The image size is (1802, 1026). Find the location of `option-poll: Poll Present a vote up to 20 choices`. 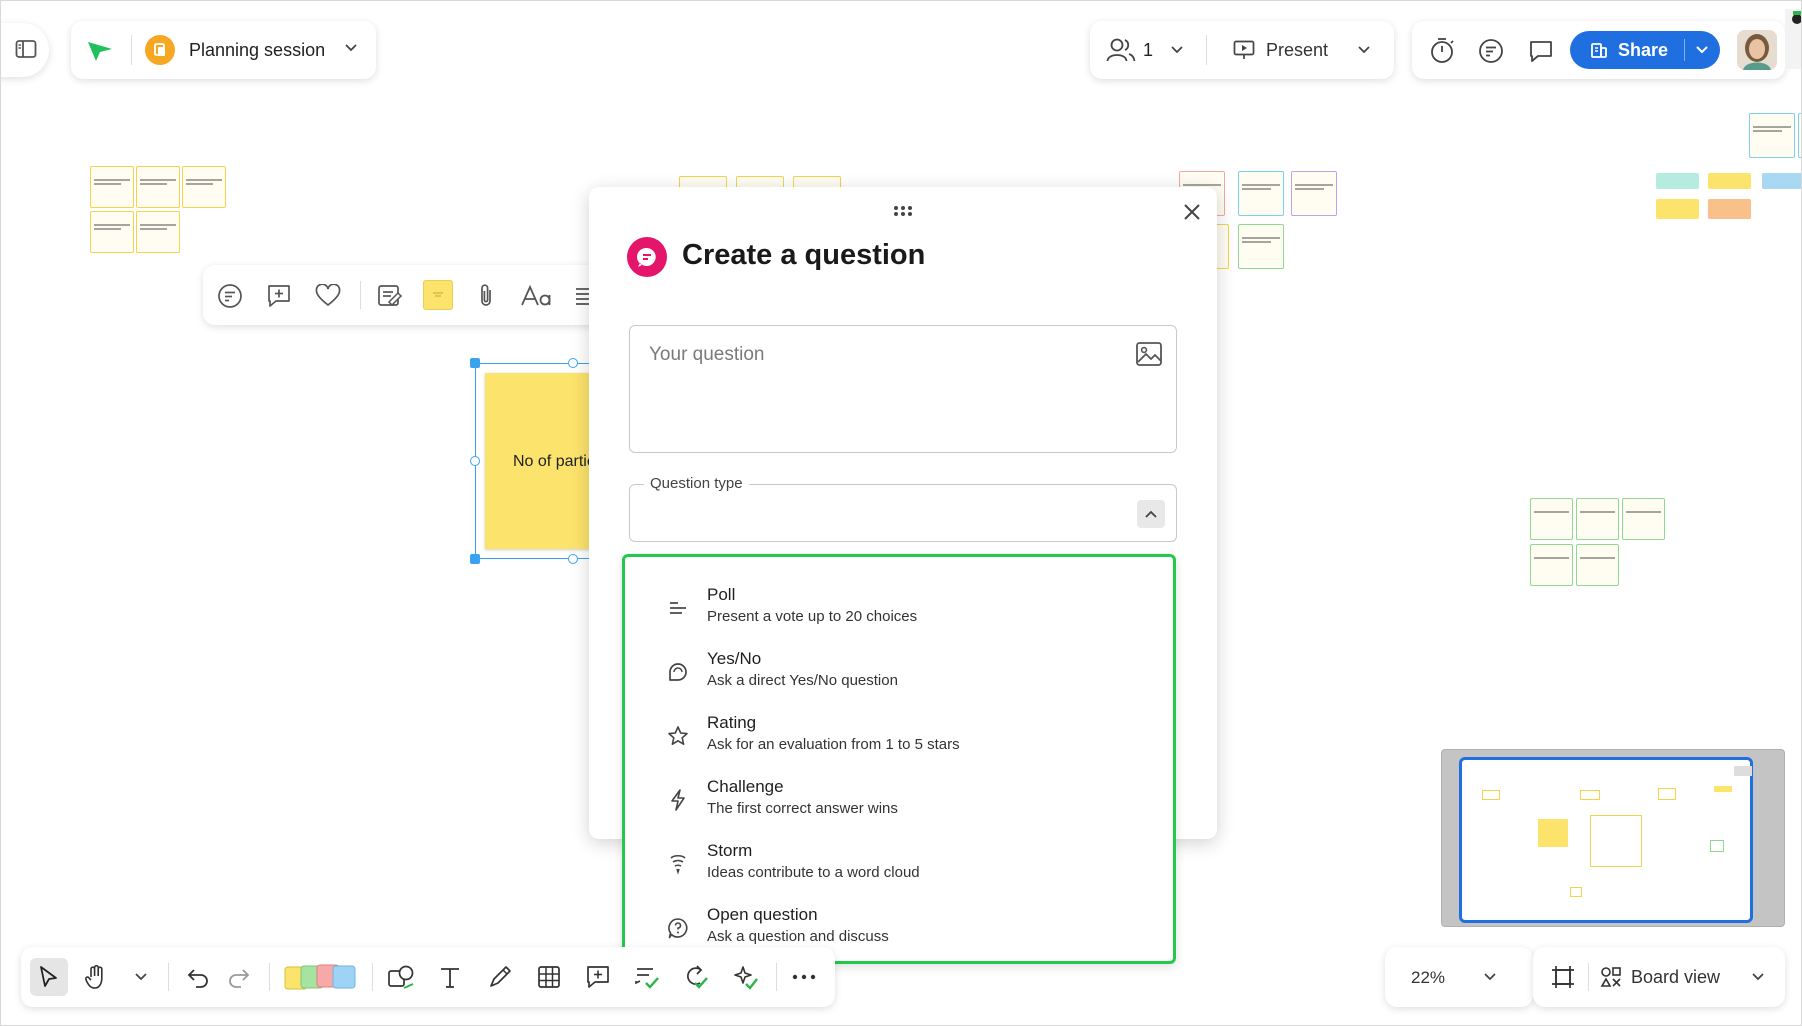

option-poll: Poll Present a vote up to 20 choices is located at coordinates (909, 609).